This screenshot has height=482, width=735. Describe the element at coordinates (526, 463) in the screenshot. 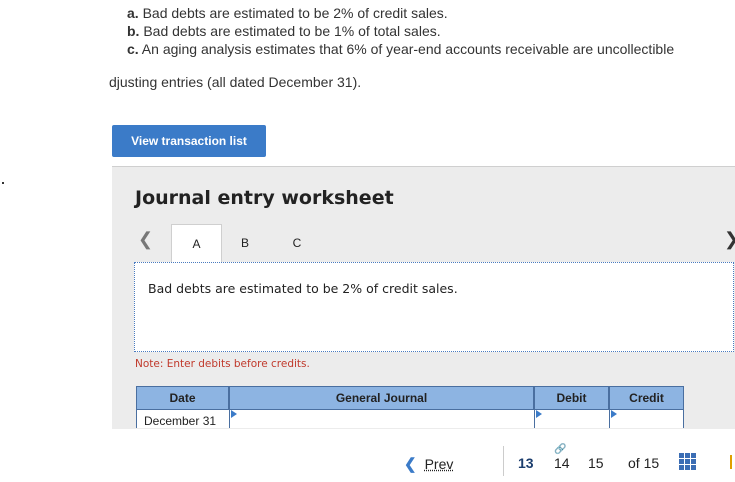

I see `page-13: 13` at that location.